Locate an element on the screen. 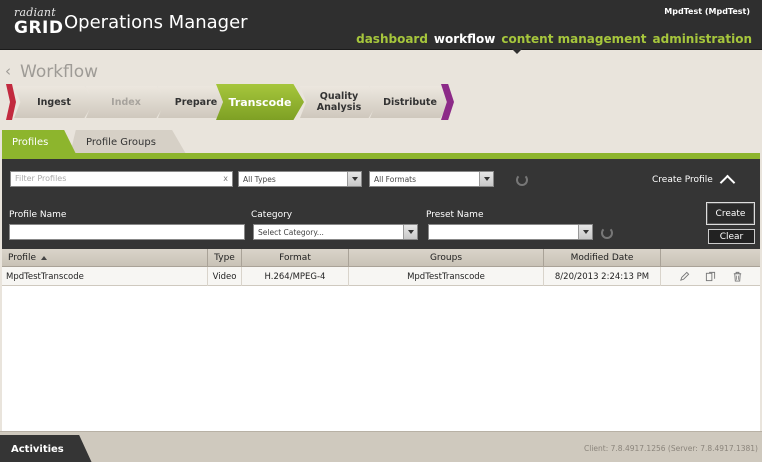  clear-filter-icon: x is located at coordinates (225, 178).